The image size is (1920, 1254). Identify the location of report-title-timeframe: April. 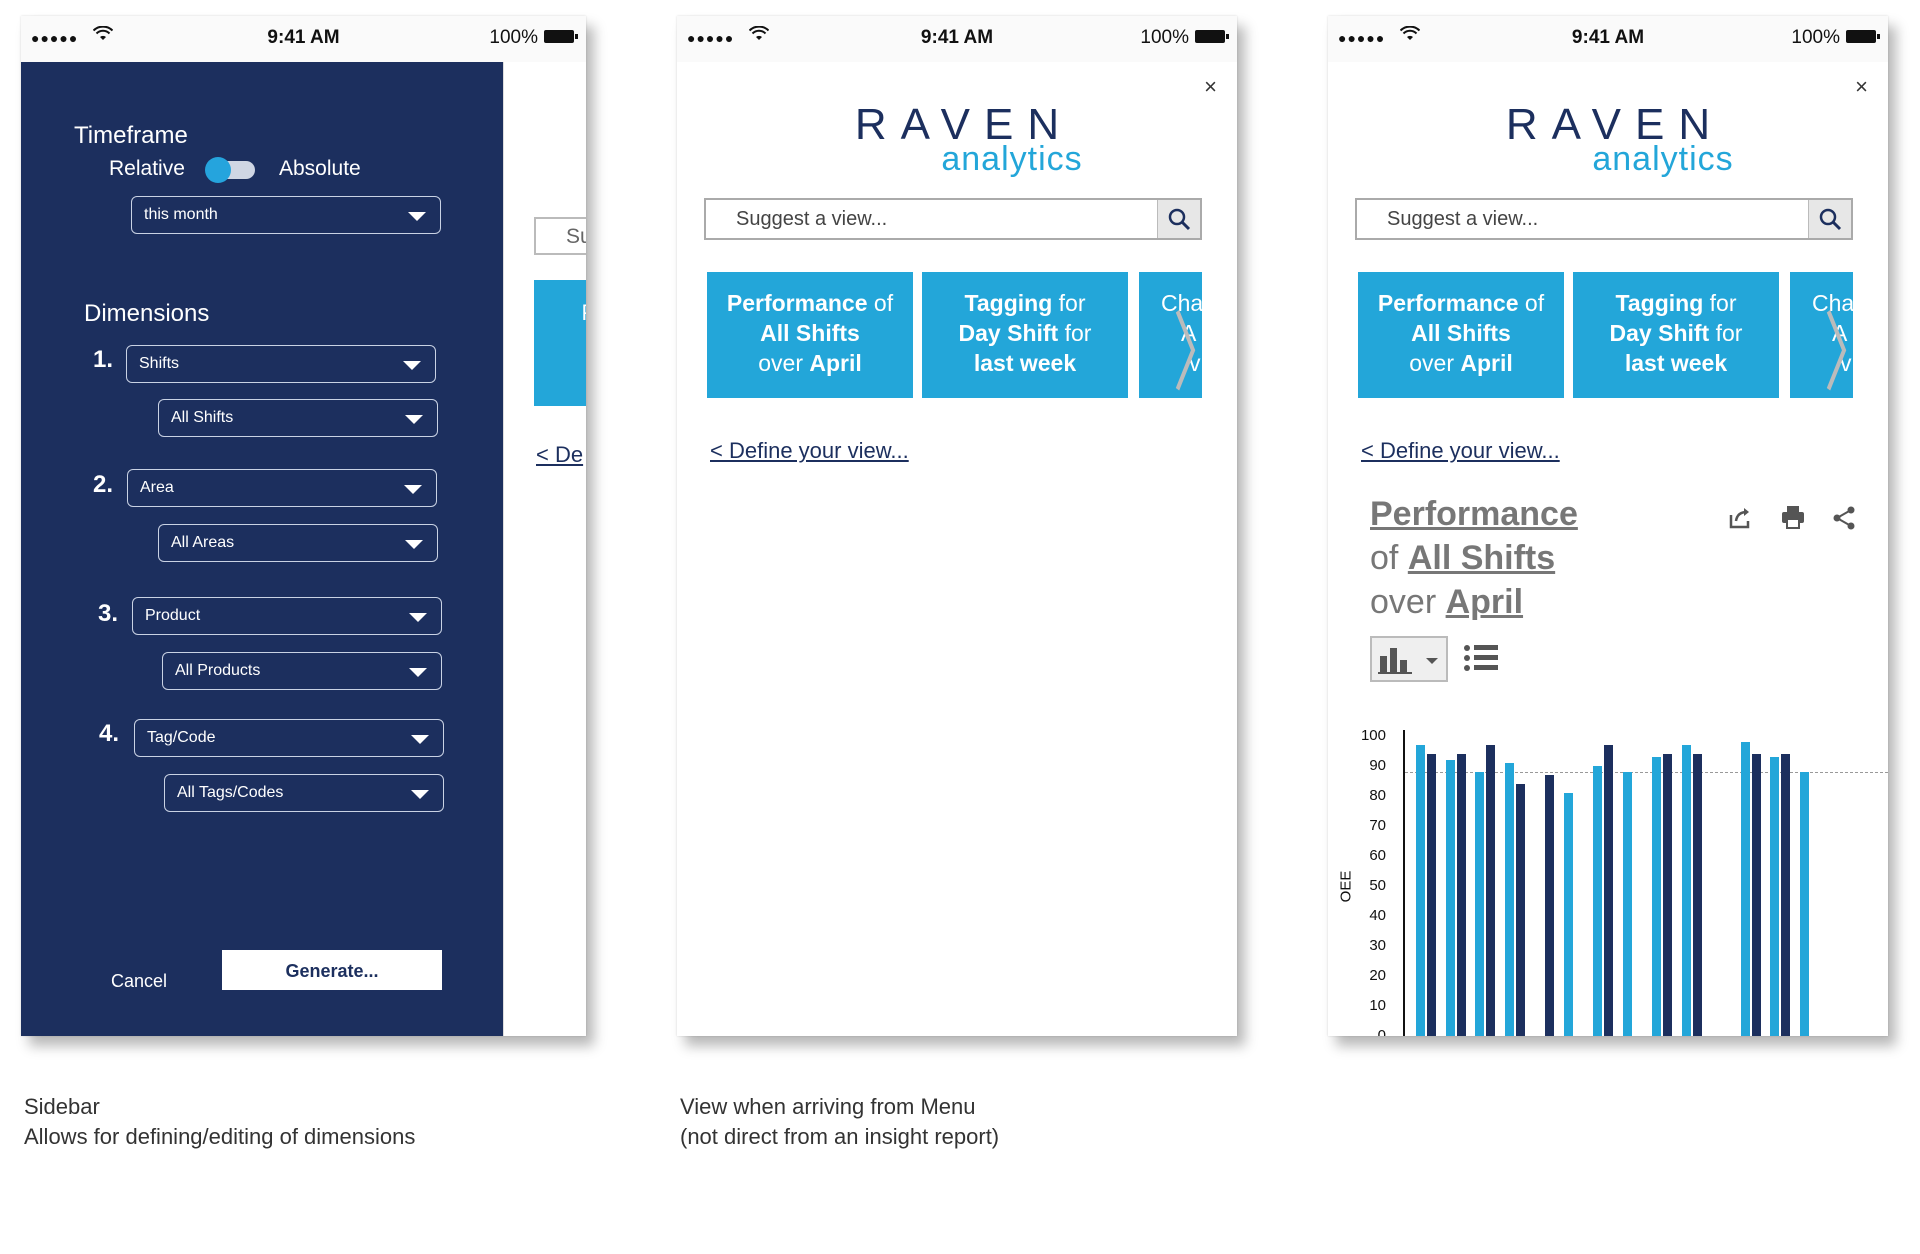
(1484, 602).